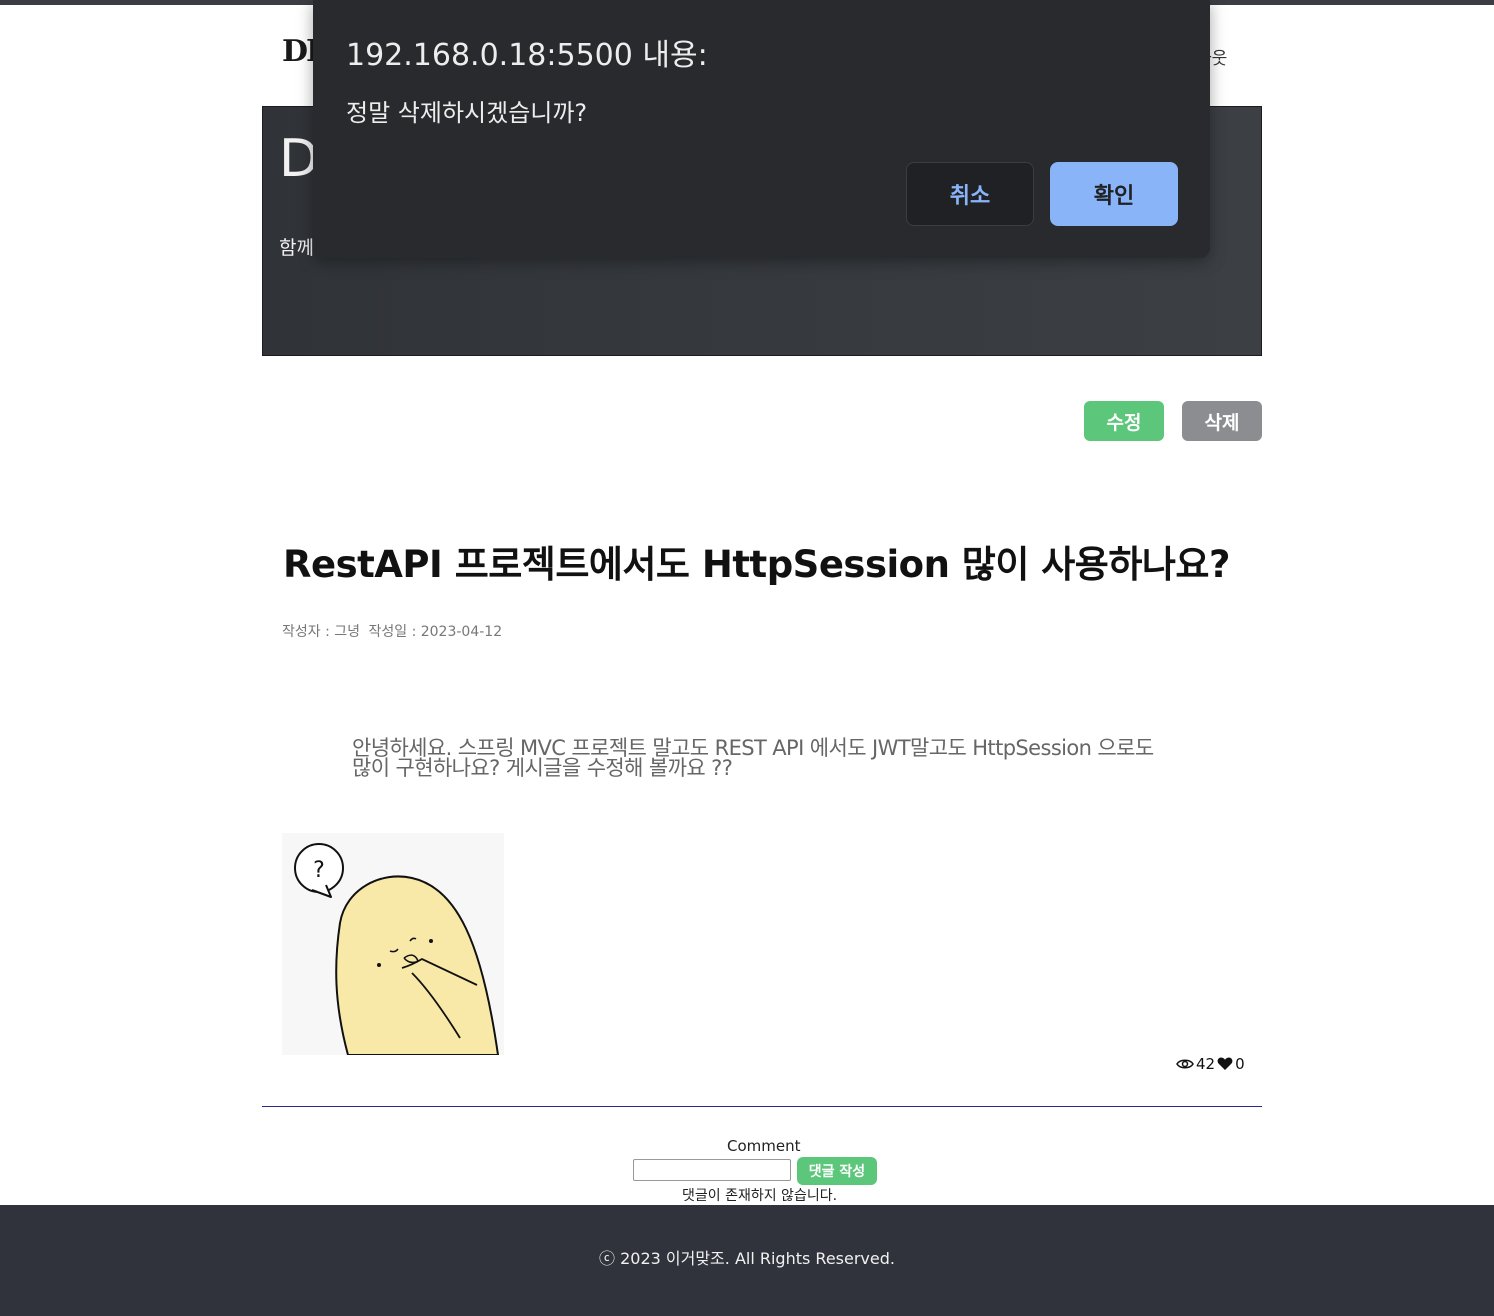 The width and height of the screenshot is (1494, 1316). What do you see at coordinates (1206, 1064) in the screenshot?
I see `view-count: 42` at bounding box center [1206, 1064].